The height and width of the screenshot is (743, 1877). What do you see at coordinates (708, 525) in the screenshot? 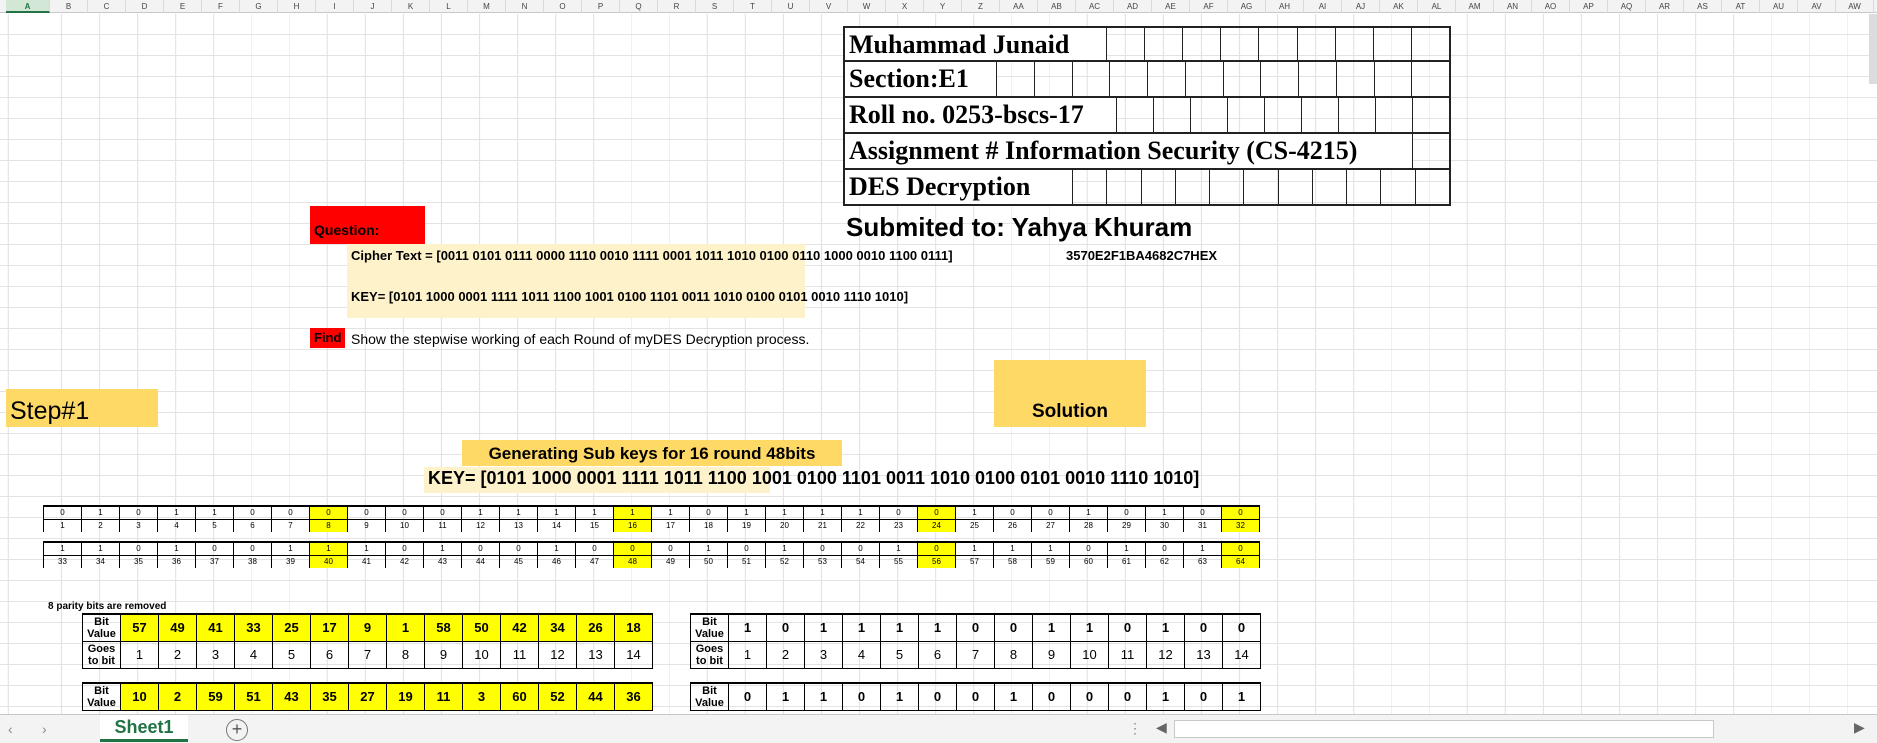
I see `bit-position-cell: 18` at bounding box center [708, 525].